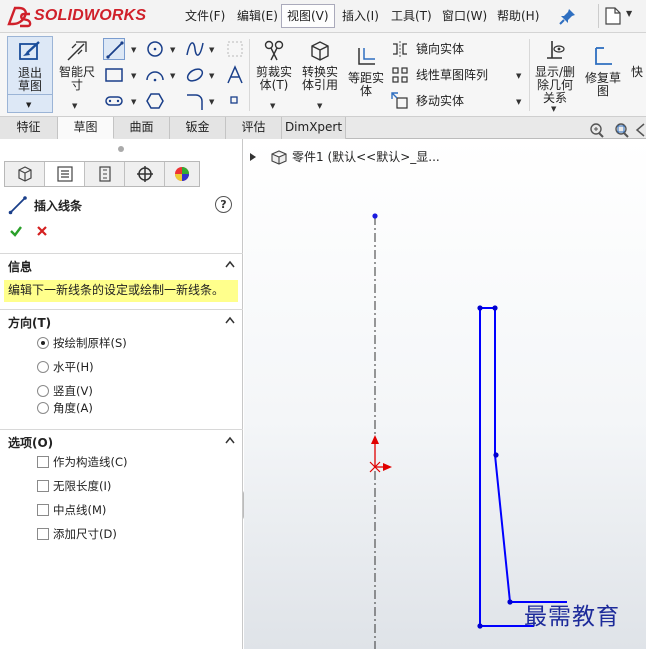 This screenshot has width=646, height=649. What do you see at coordinates (314, 128) in the screenshot?
I see `tab-dimxpert: DimXpert` at bounding box center [314, 128].